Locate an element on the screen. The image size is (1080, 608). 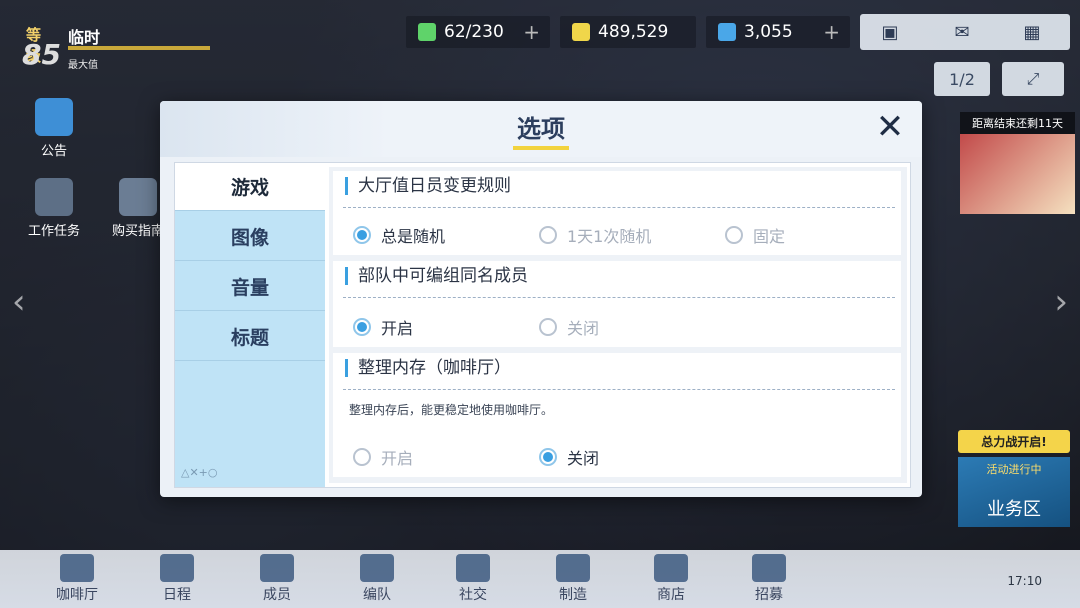
chevron-left-icon: ‹ is located at coordinates (19, 302).